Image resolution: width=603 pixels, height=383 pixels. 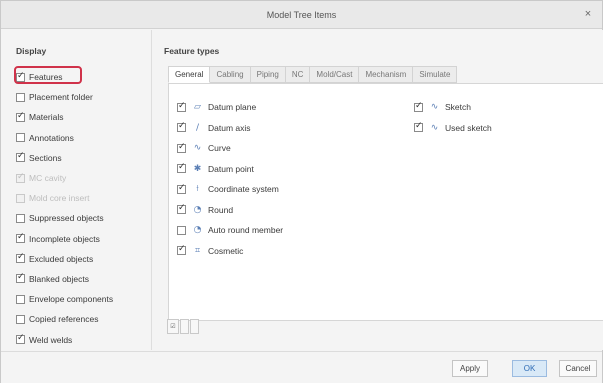 What do you see at coordinates (226, 250) in the screenshot?
I see `feature-label: Cosmetic` at bounding box center [226, 250].